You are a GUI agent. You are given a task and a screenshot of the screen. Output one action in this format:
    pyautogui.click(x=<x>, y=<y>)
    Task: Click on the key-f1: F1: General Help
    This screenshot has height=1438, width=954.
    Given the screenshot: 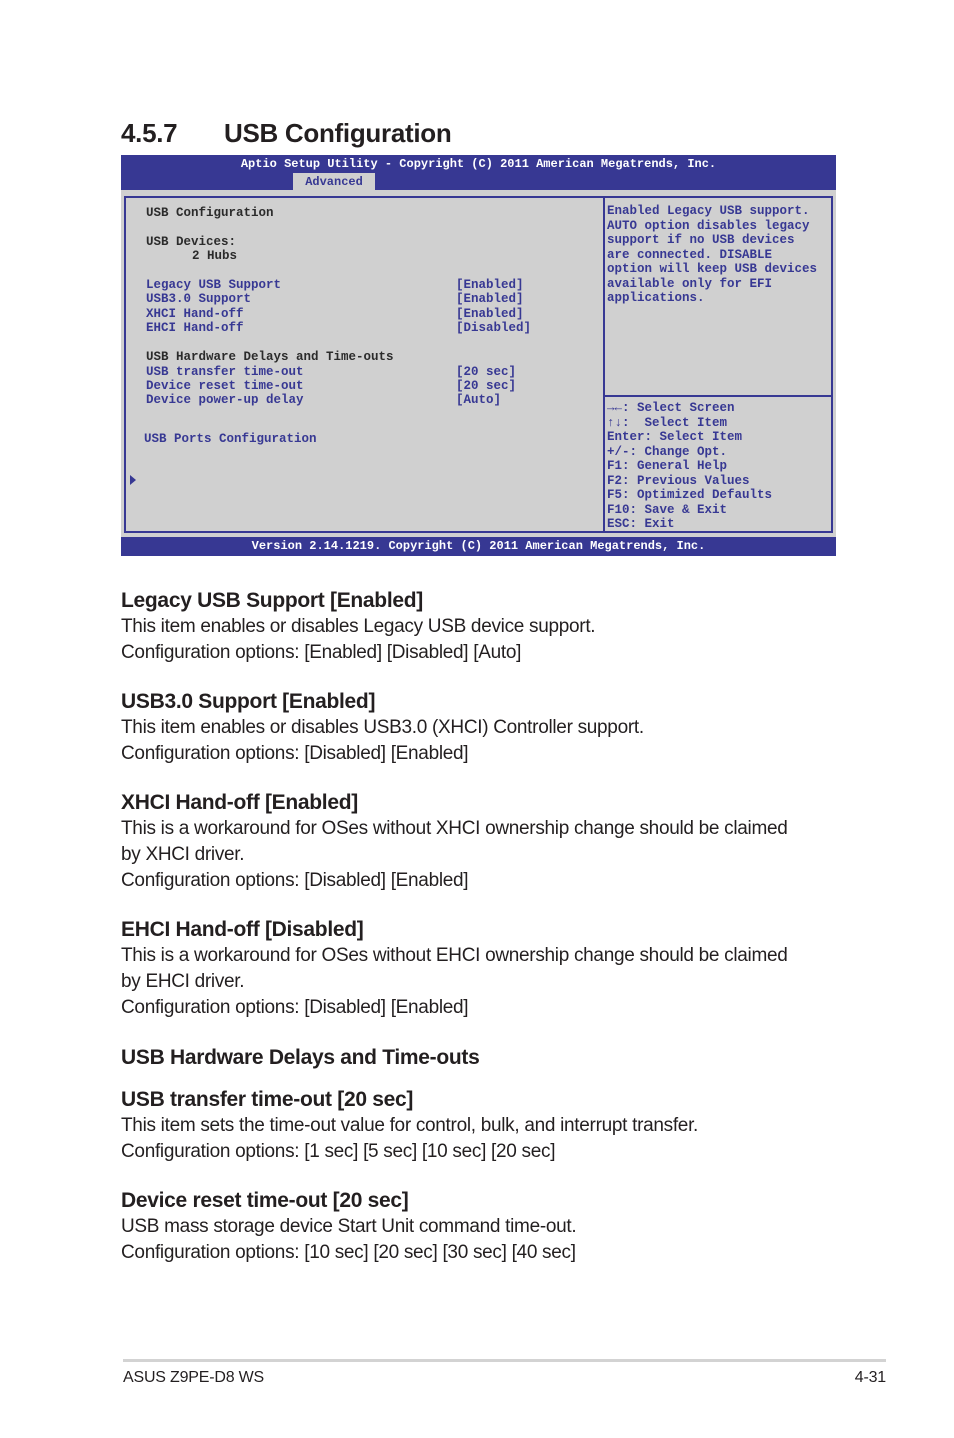 What is the action you would take?
    pyautogui.click(x=667, y=466)
    